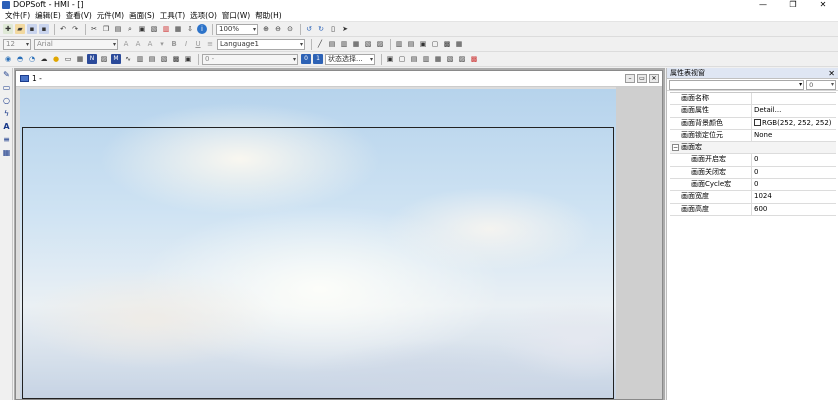  I want to click on line-tool-icon: ╱, so click(320, 44).